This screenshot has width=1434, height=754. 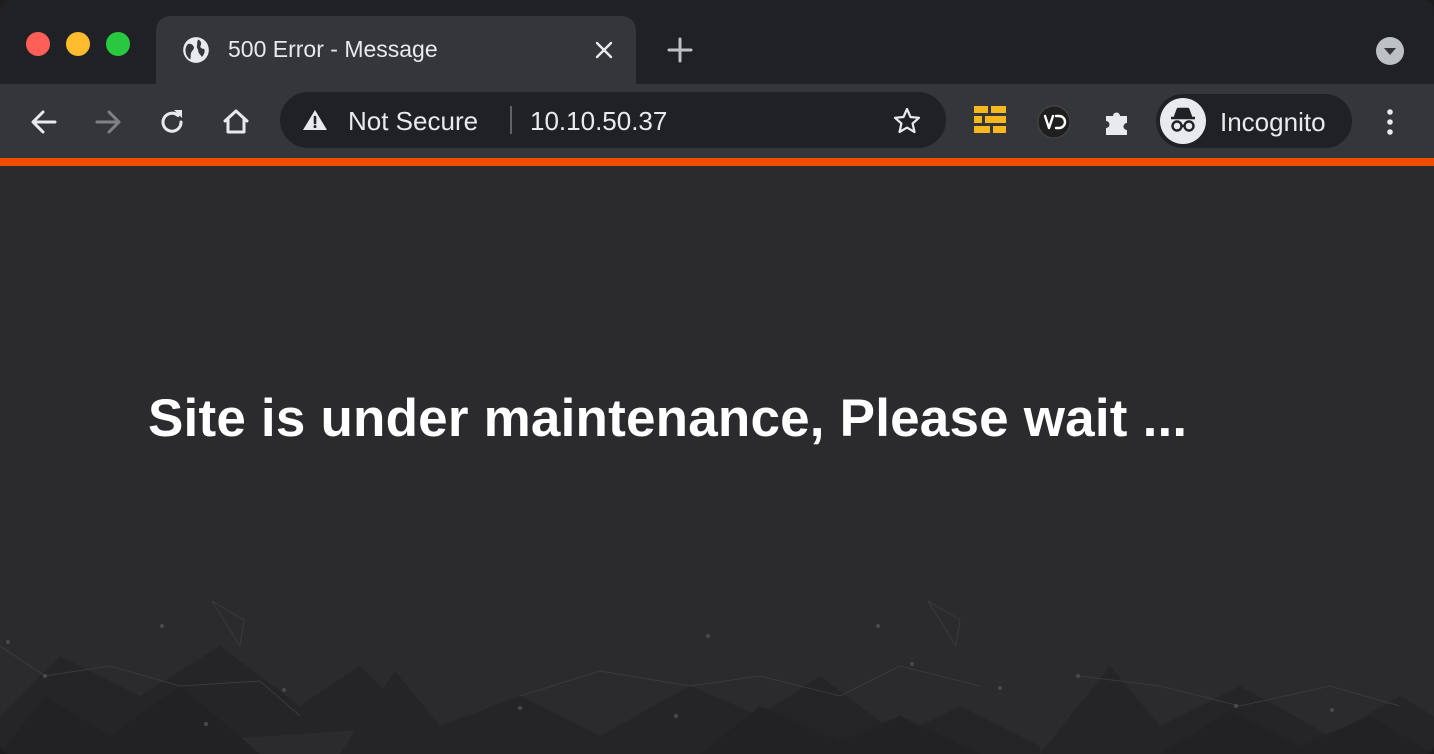 What do you see at coordinates (680, 50) in the screenshot?
I see `new-tab-icon` at bounding box center [680, 50].